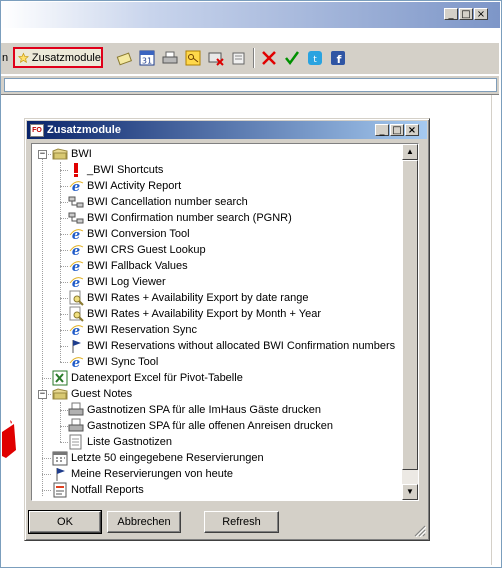 Image resolution: width=502 pixels, height=568 pixels. What do you see at coordinates (254, 58) in the screenshot?
I see `toolbar-divider` at bounding box center [254, 58].